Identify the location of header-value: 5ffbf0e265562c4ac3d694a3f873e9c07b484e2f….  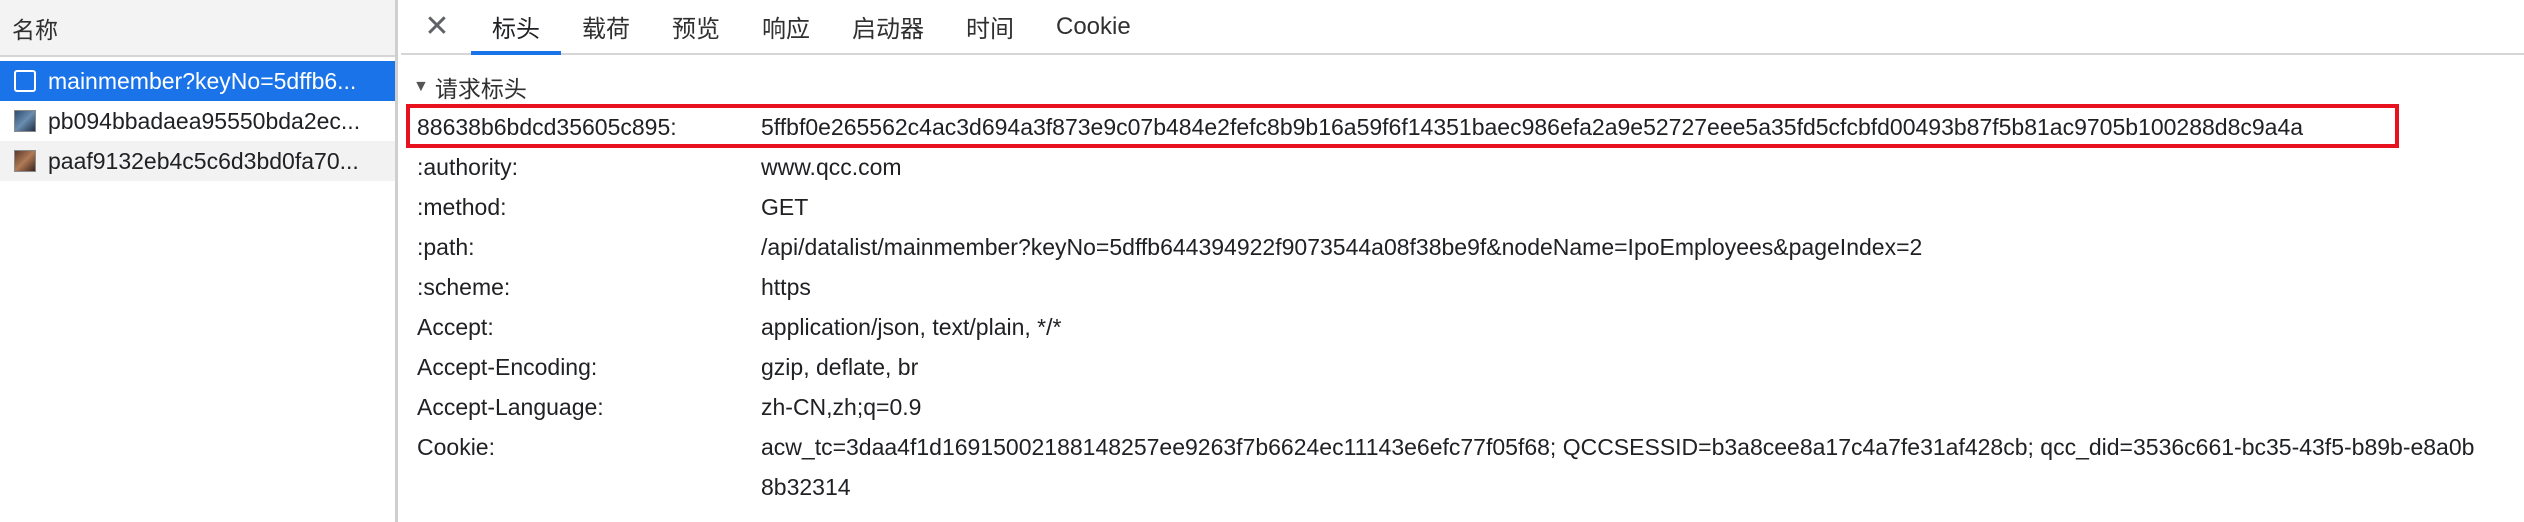
(1532, 126).